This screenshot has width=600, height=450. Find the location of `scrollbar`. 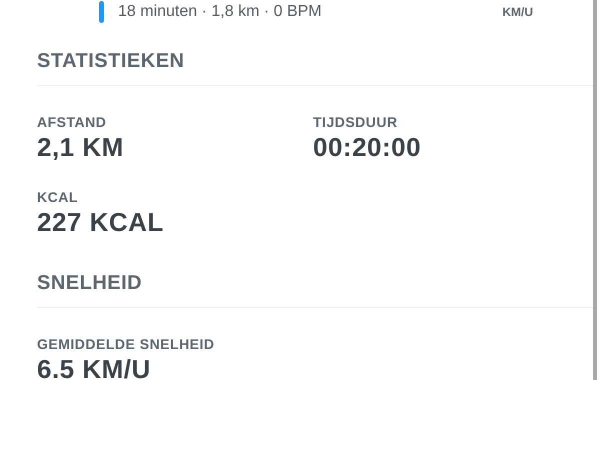

scrollbar is located at coordinates (595, 190).